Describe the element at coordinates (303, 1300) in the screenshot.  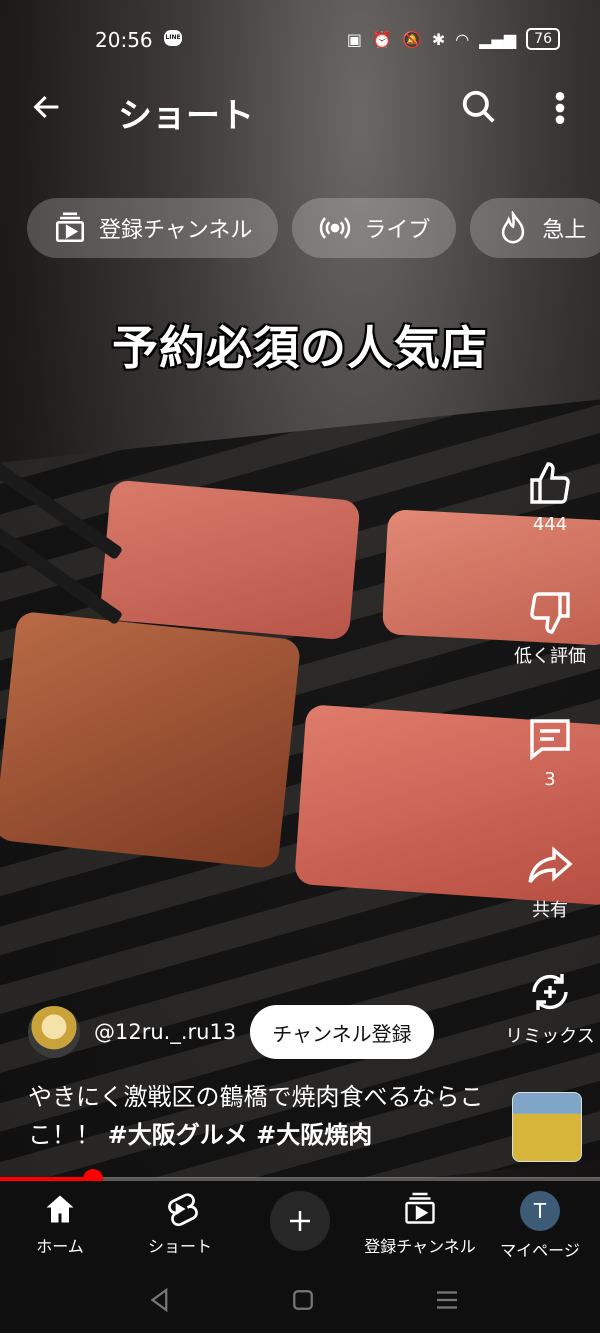
I see `system-home-icon` at that location.